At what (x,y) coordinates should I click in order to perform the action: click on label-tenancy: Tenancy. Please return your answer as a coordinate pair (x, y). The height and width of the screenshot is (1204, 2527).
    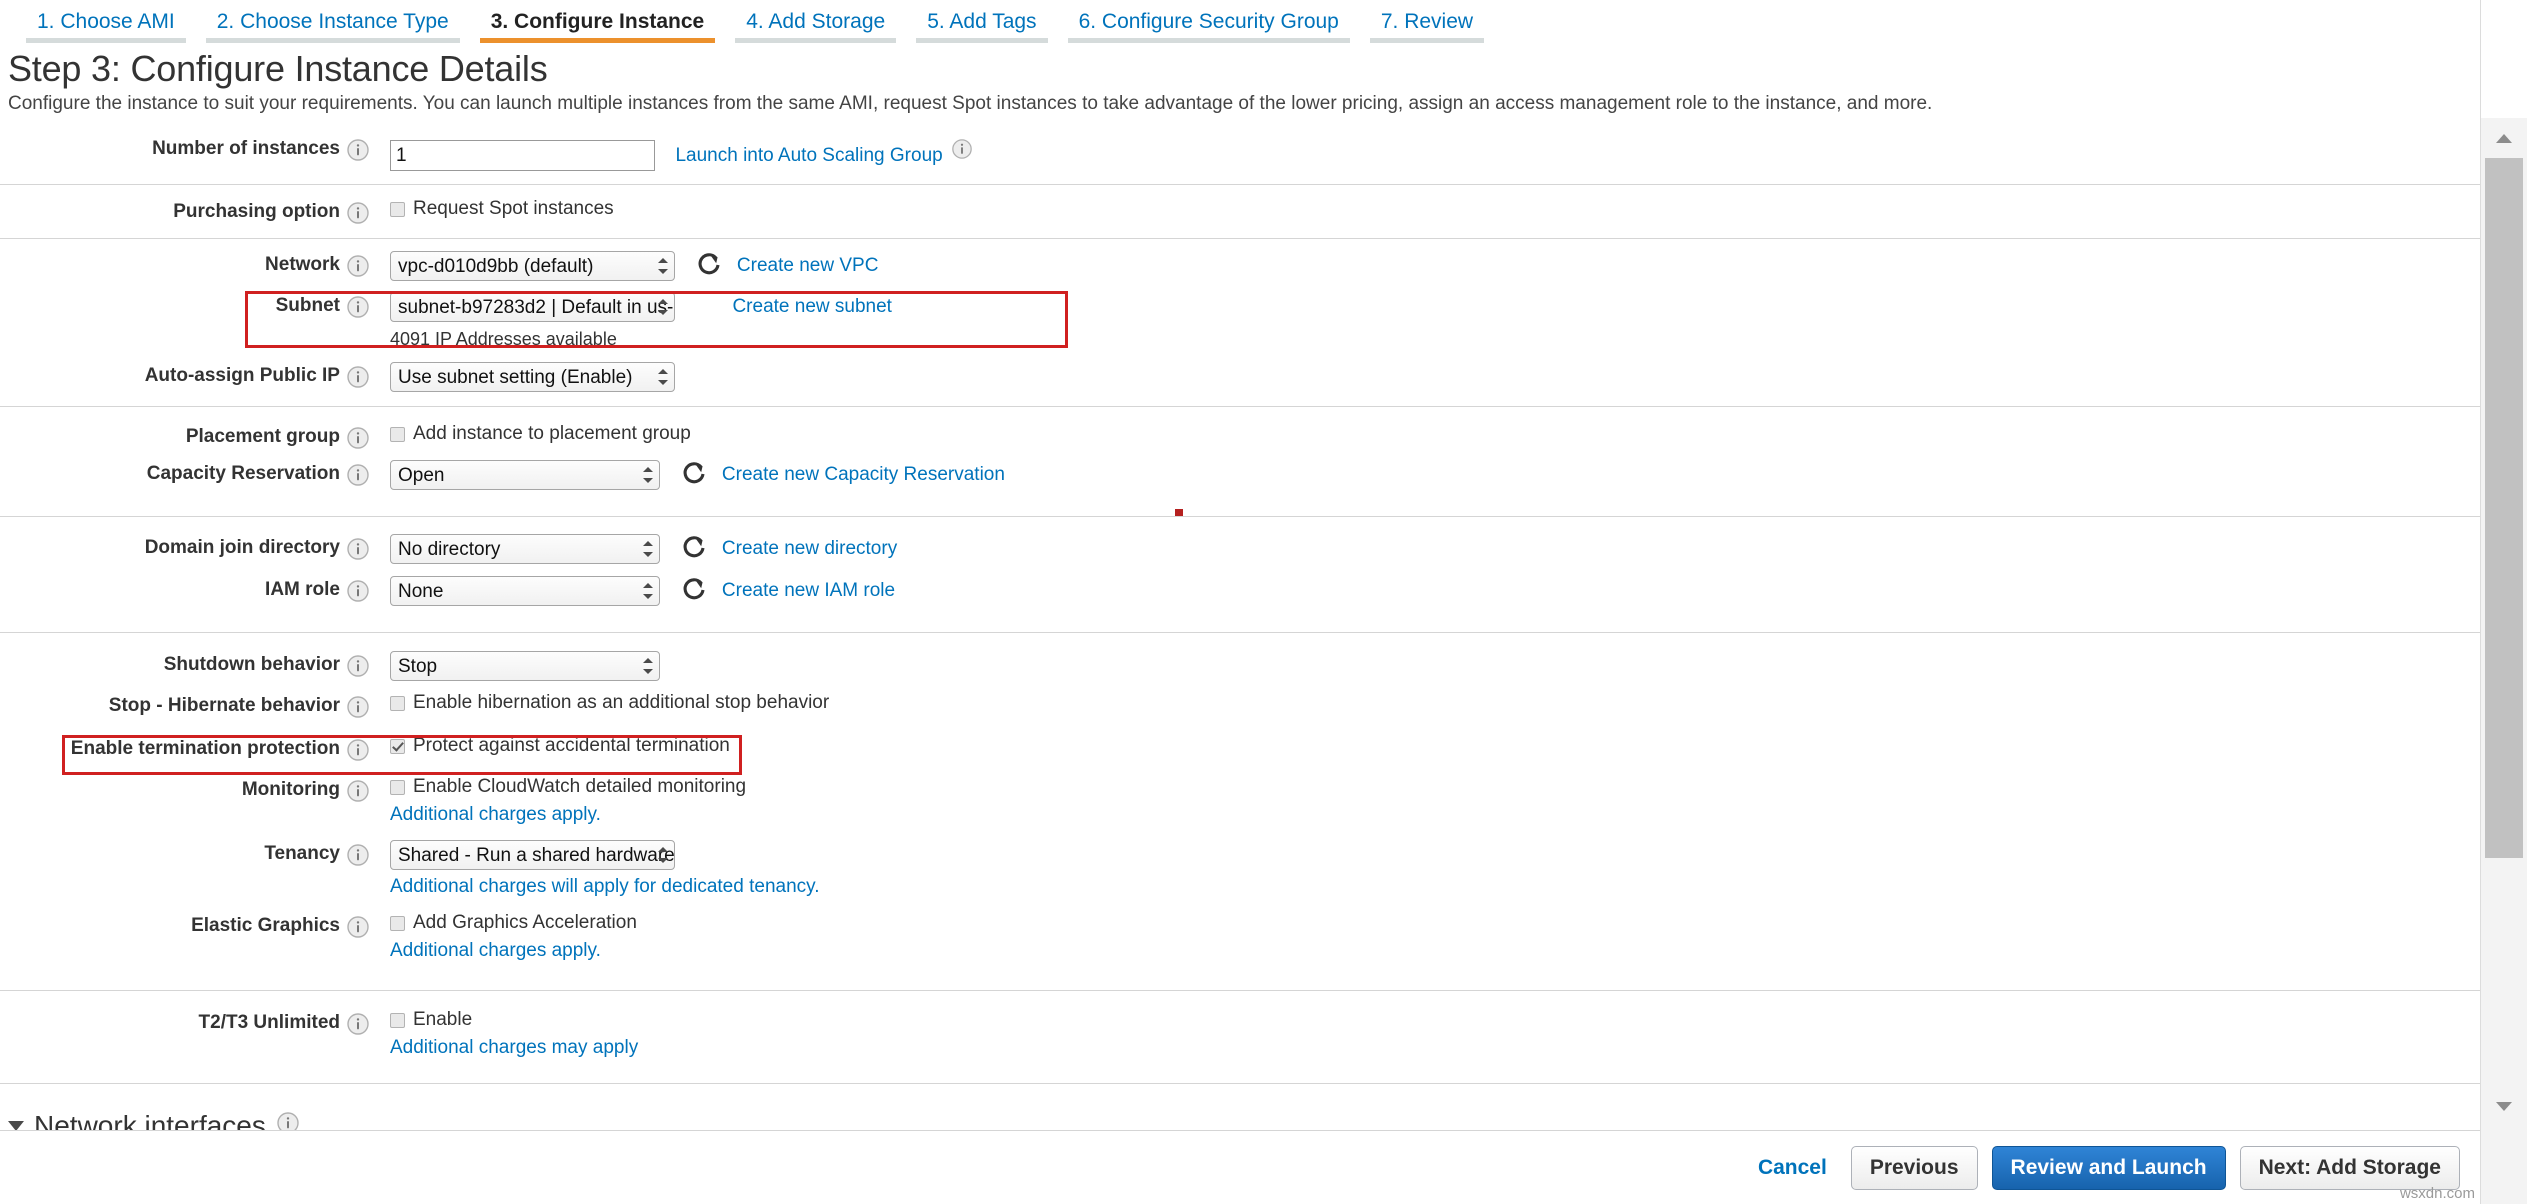
    Looking at the image, I should click on (302, 854).